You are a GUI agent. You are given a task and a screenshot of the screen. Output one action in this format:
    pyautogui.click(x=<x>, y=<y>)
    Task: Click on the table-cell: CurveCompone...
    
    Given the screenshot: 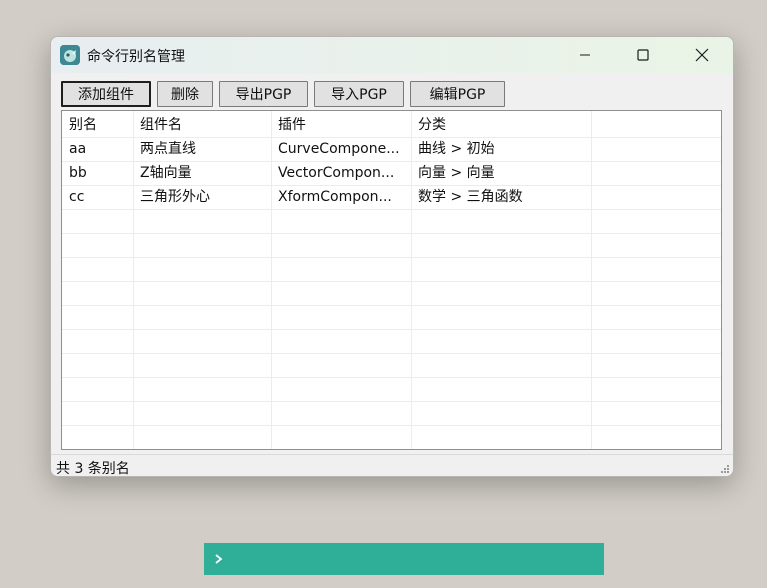 What is the action you would take?
    pyautogui.click(x=341, y=149)
    